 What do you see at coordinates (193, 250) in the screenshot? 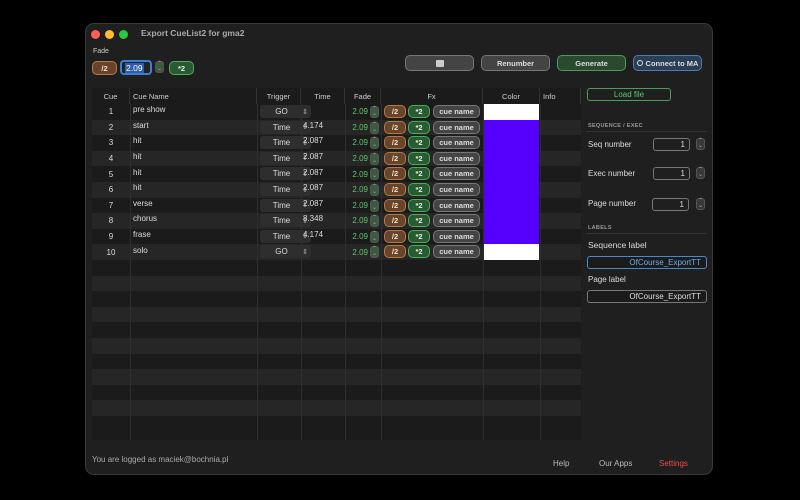
I see `cue-name: solo` at bounding box center [193, 250].